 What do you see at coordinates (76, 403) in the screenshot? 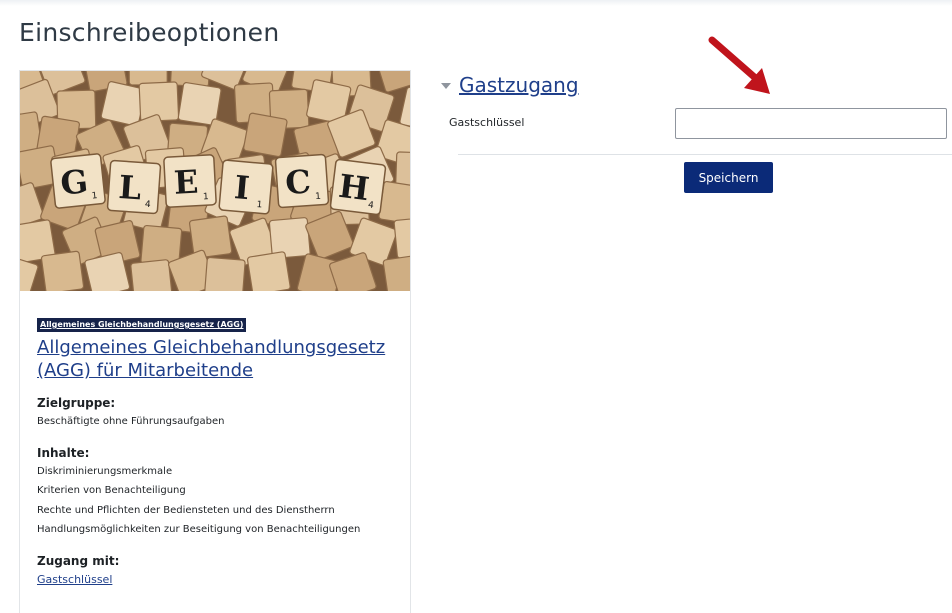
I see `target-group-heading: Zielgruppe:` at bounding box center [76, 403].